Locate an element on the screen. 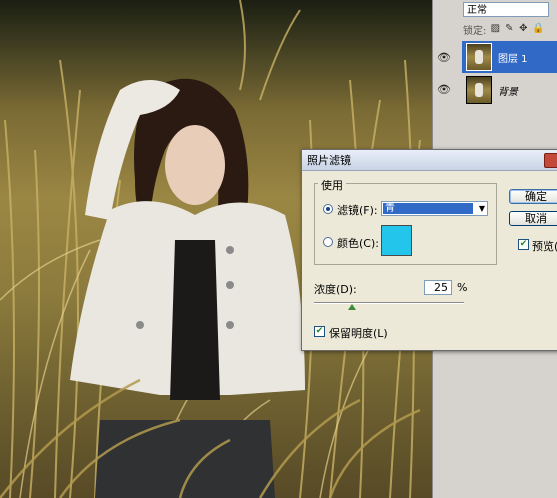  density-unit: % is located at coordinates (462, 287).